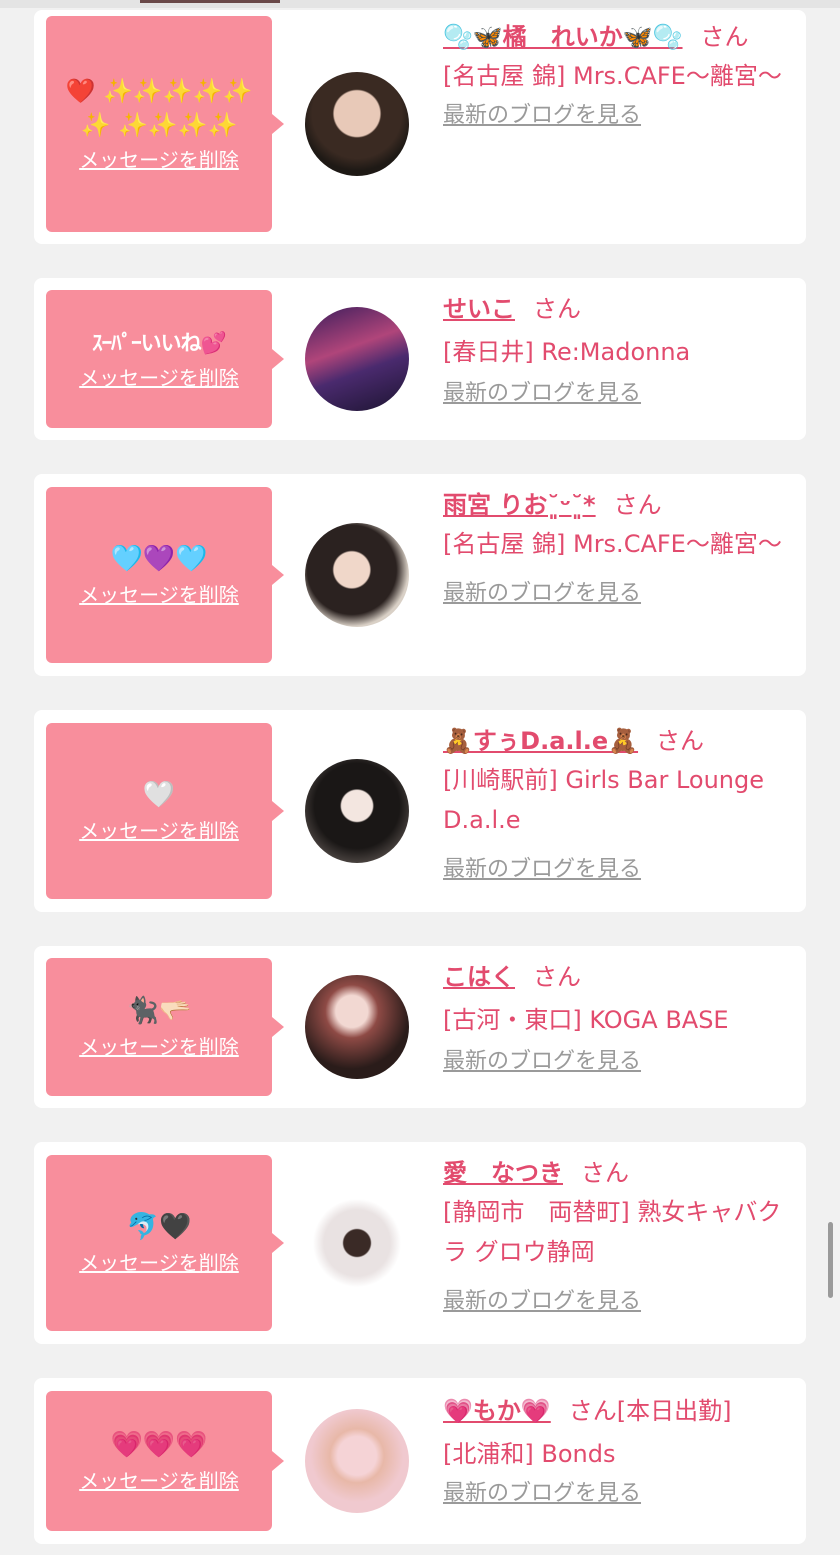  Describe the element at coordinates (540, 741) in the screenshot. I see `cast-name-link: 🧸すぅD.a.l.e🧸` at that location.